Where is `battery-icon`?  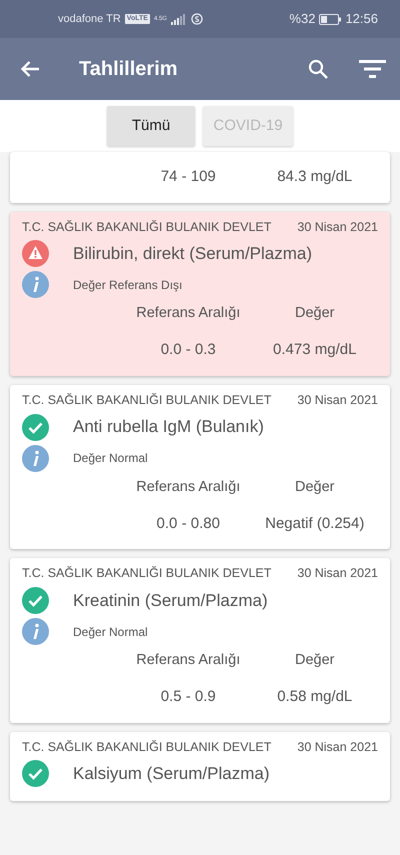
battery-icon is located at coordinates (330, 19).